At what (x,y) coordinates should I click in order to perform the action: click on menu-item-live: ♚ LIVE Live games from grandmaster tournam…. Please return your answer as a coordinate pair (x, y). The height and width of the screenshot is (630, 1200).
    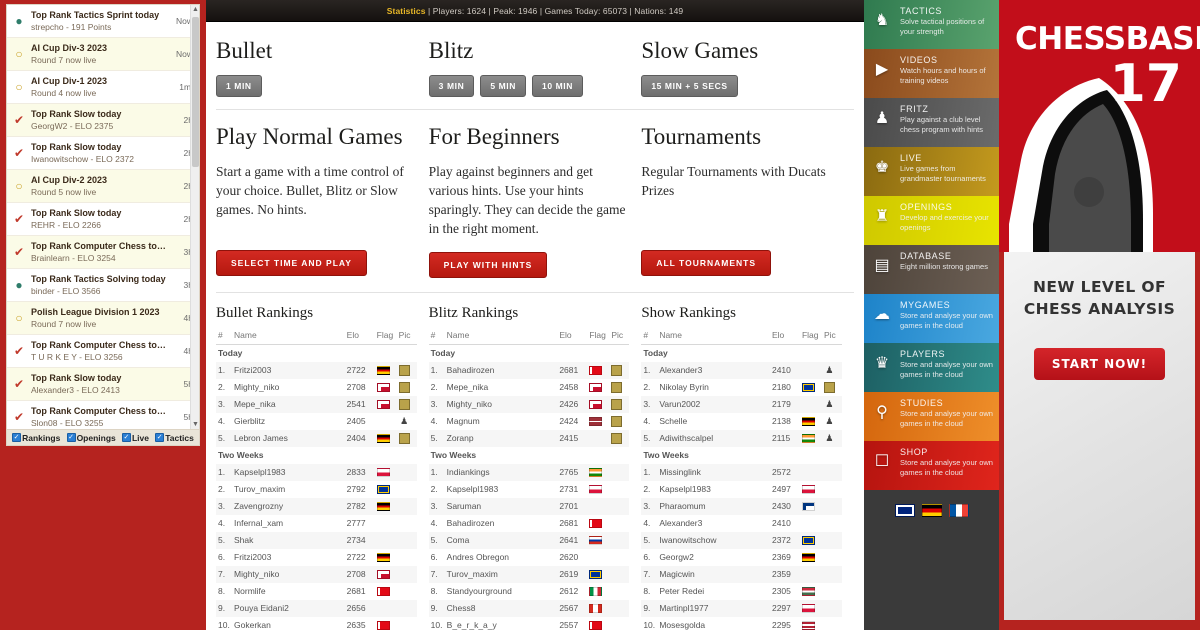
    Looking at the image, I should click on (931, 171).